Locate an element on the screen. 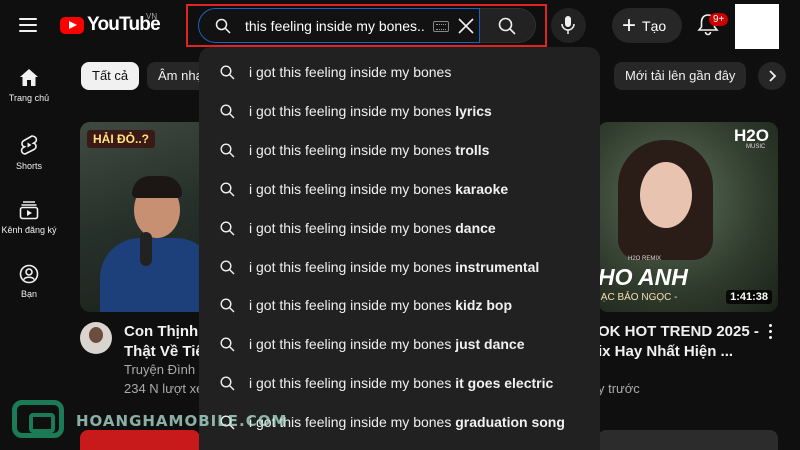 The image size is (800, 450). sidebar-item-you: Bạn is located at coordinates (29, 281).